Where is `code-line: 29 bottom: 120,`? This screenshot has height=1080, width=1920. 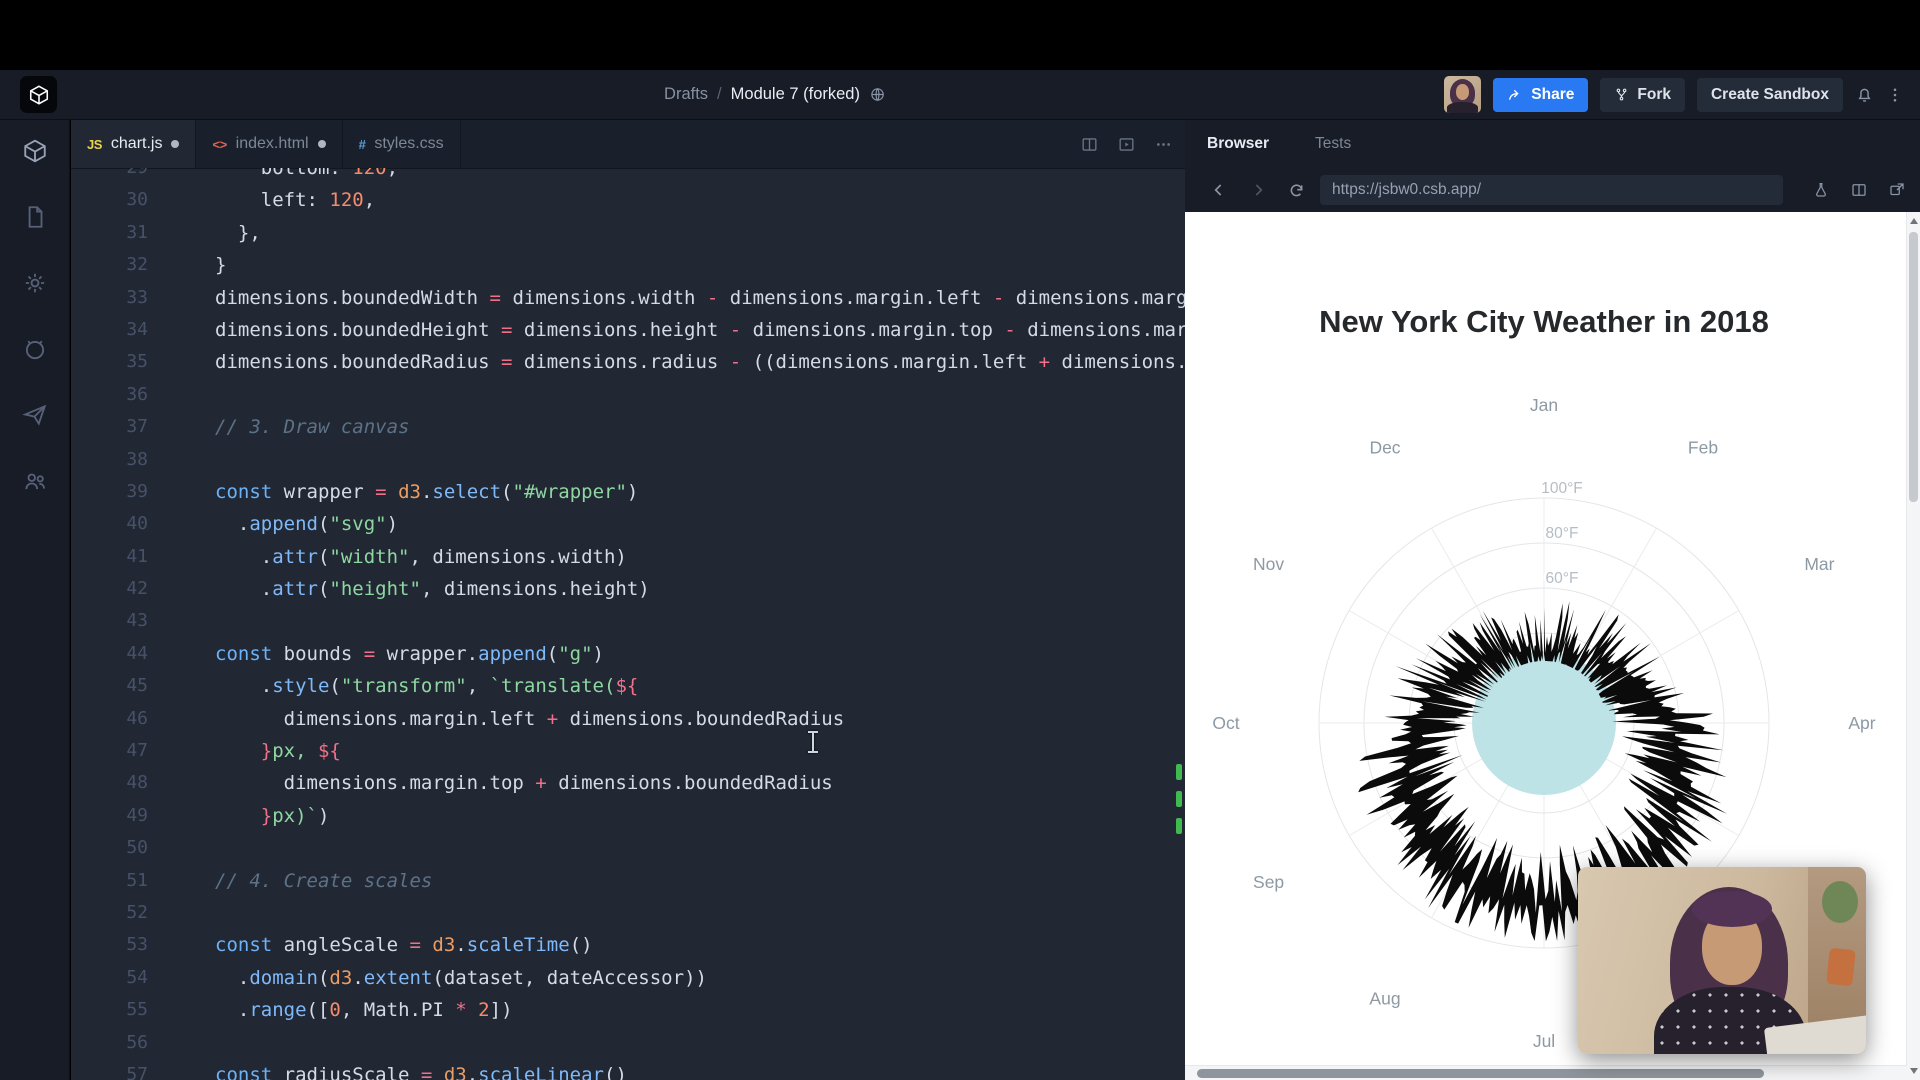 code-line: 29 bottom: 120, is located at coordinates (628, 176).